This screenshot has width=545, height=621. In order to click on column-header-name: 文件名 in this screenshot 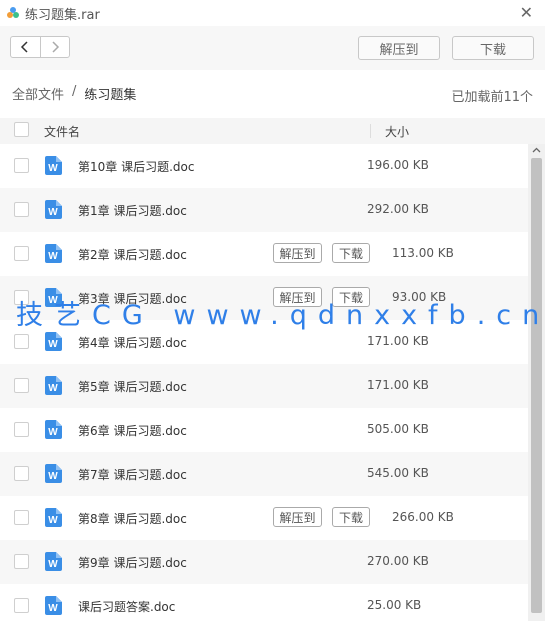, I will do `click(62, 131)`.